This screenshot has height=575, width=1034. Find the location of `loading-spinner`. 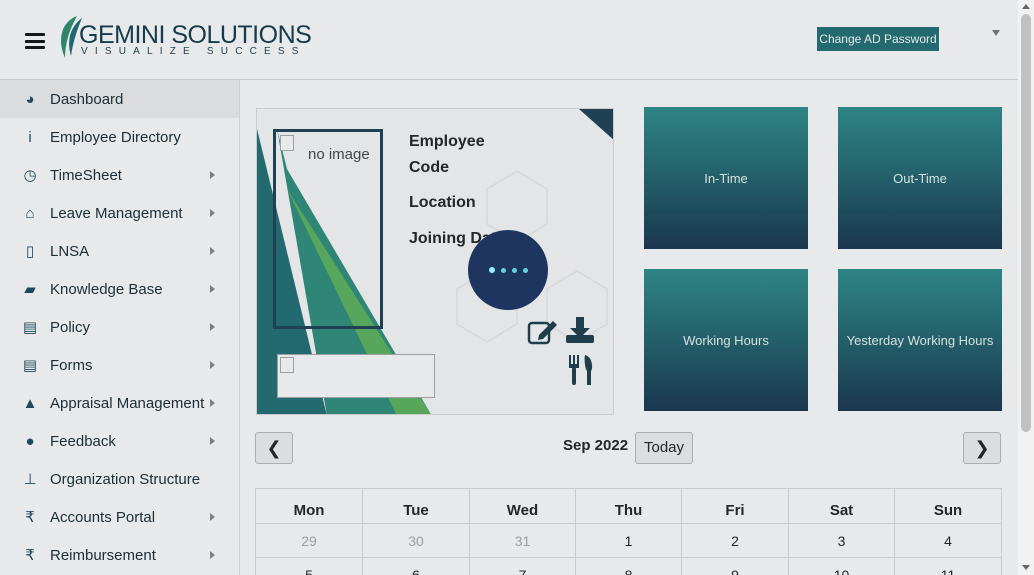

loading-spinner is located at coordinates (508, 270).